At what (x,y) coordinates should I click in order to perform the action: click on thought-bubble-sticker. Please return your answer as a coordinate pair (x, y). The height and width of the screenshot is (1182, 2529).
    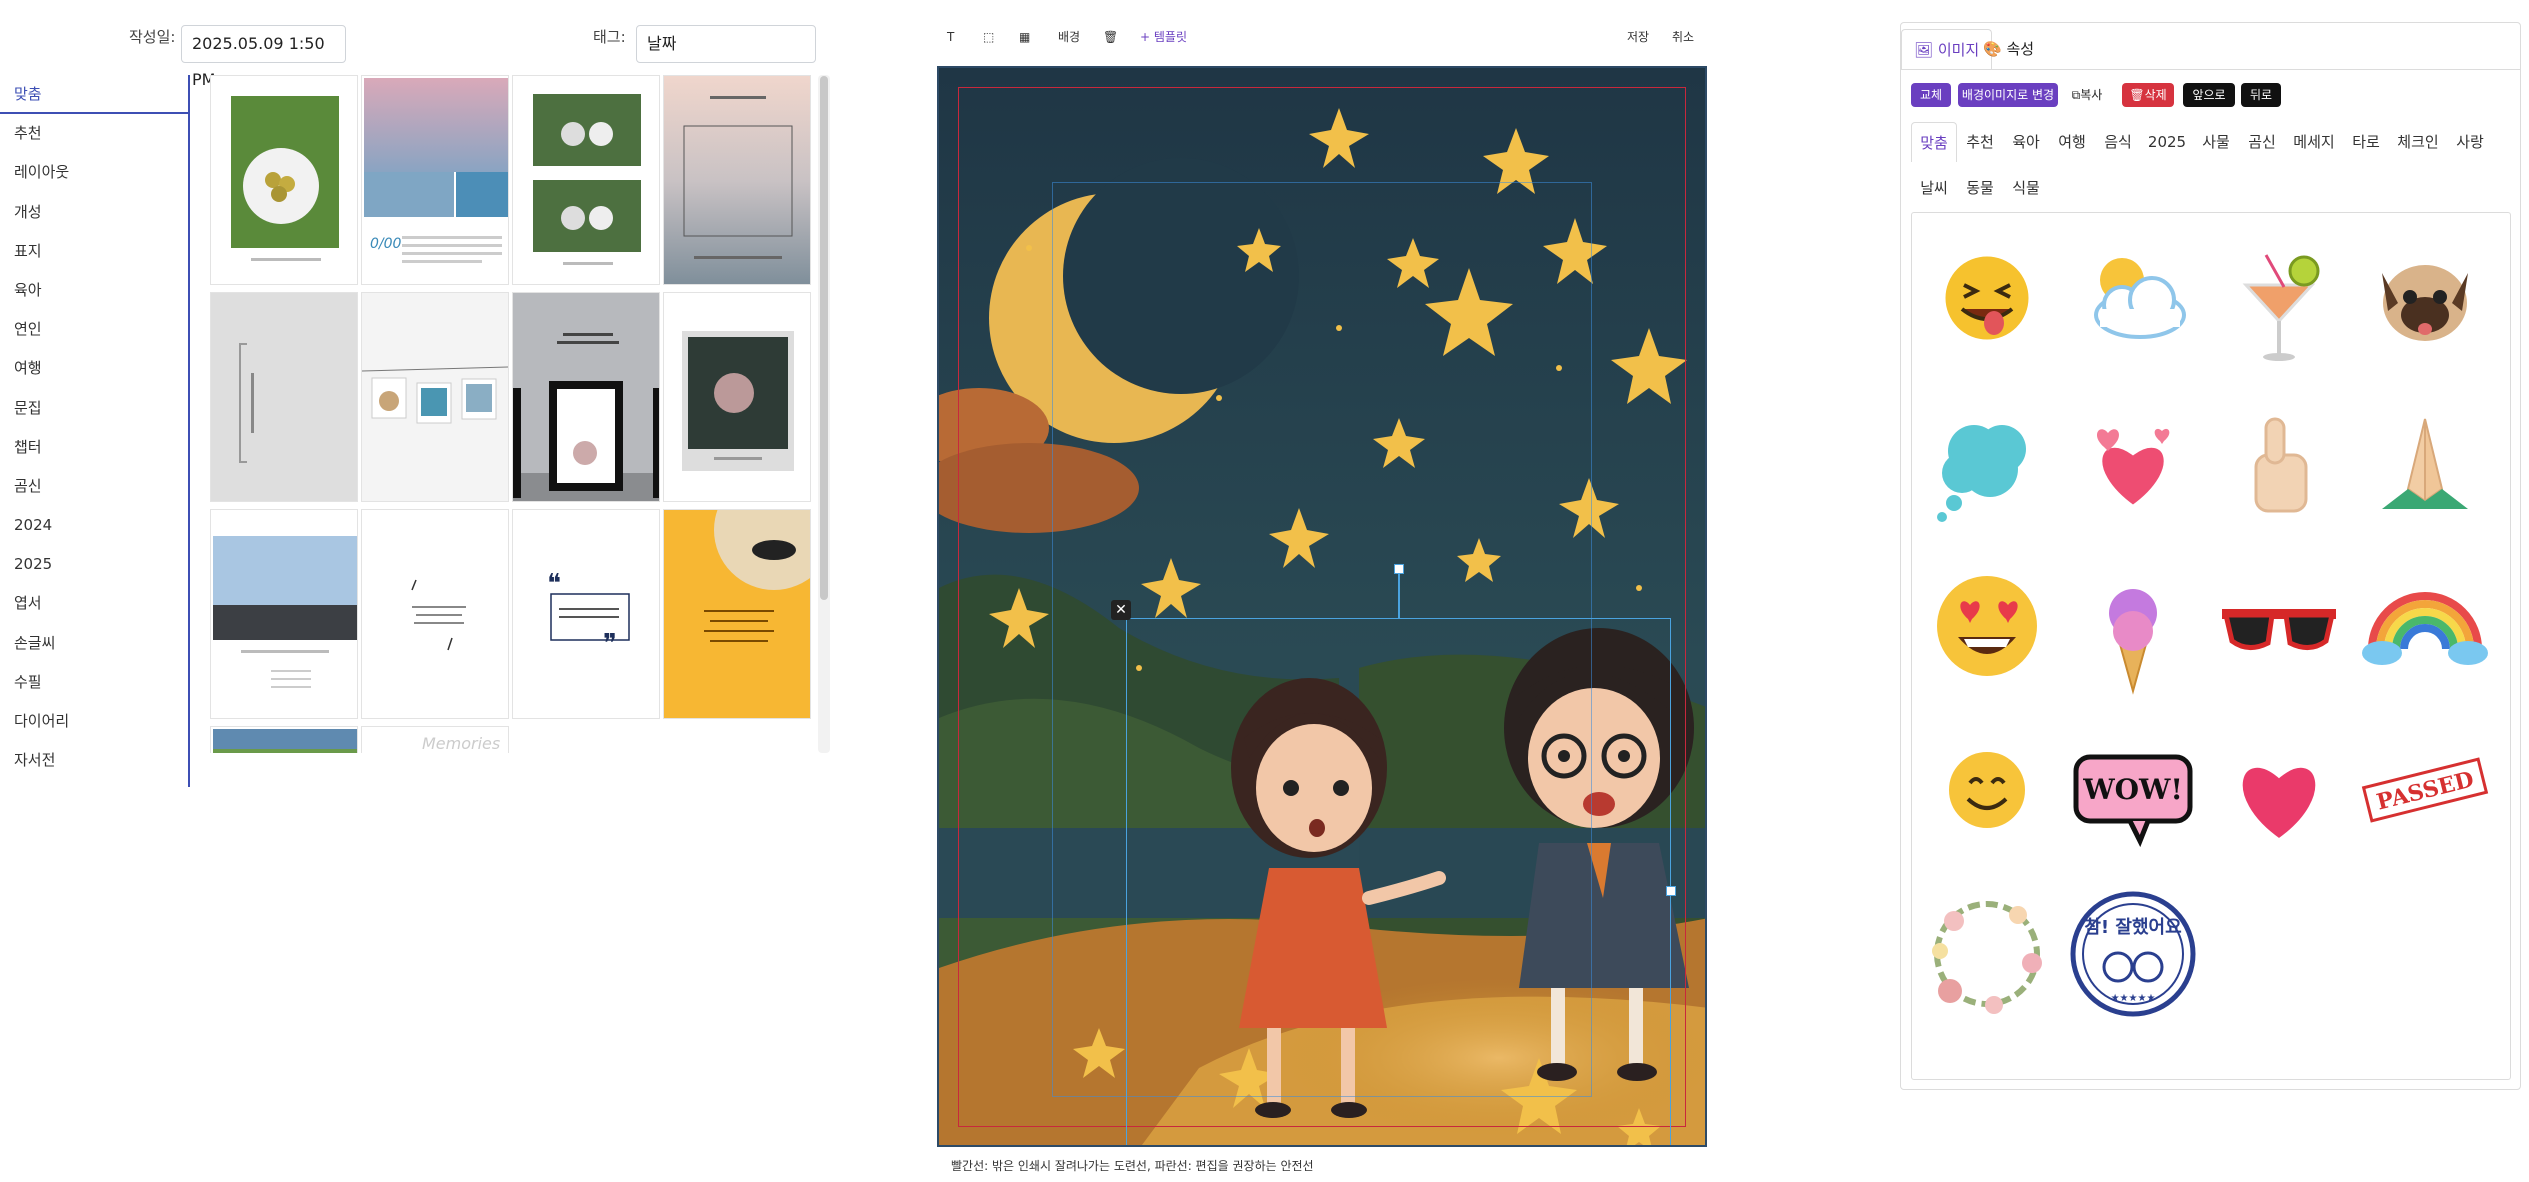
    Looking at the image, I should click on (1987, 462).